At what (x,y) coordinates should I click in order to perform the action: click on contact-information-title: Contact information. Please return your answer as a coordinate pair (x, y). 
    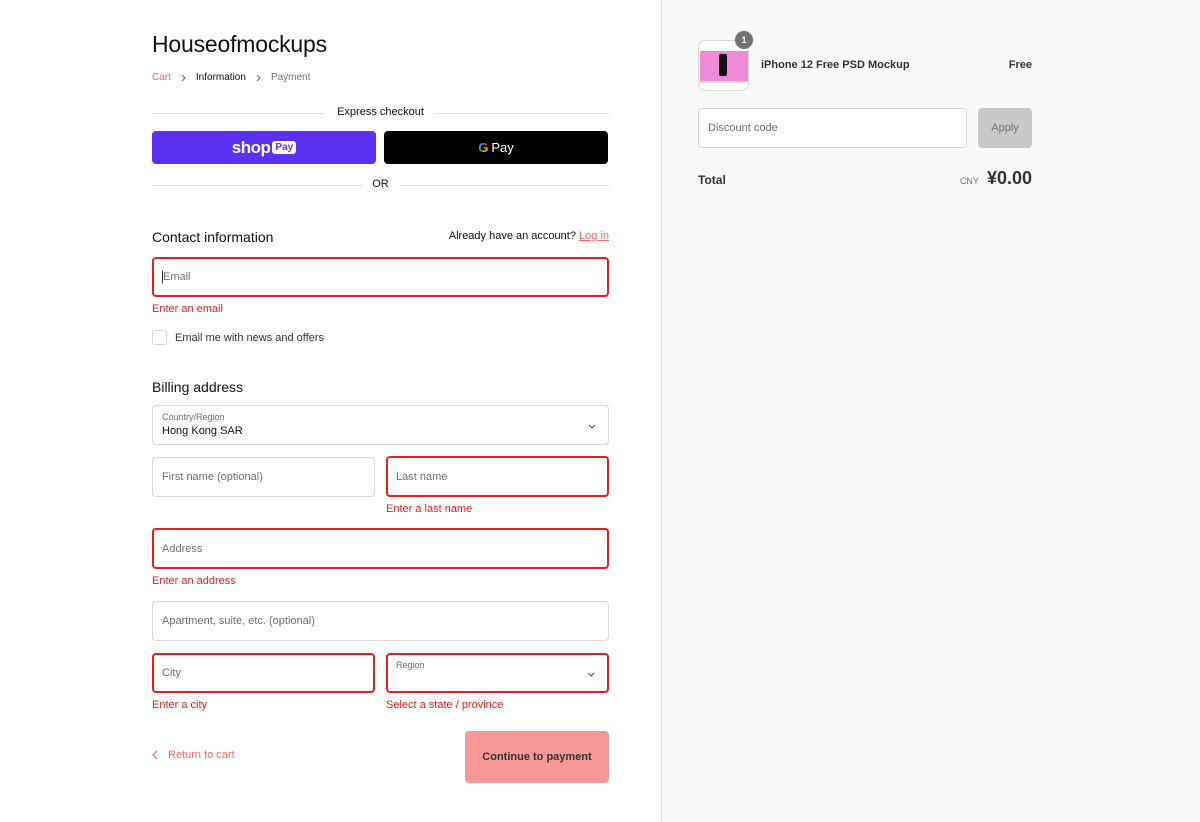
    Looking at the image, I should click on (213, 237).